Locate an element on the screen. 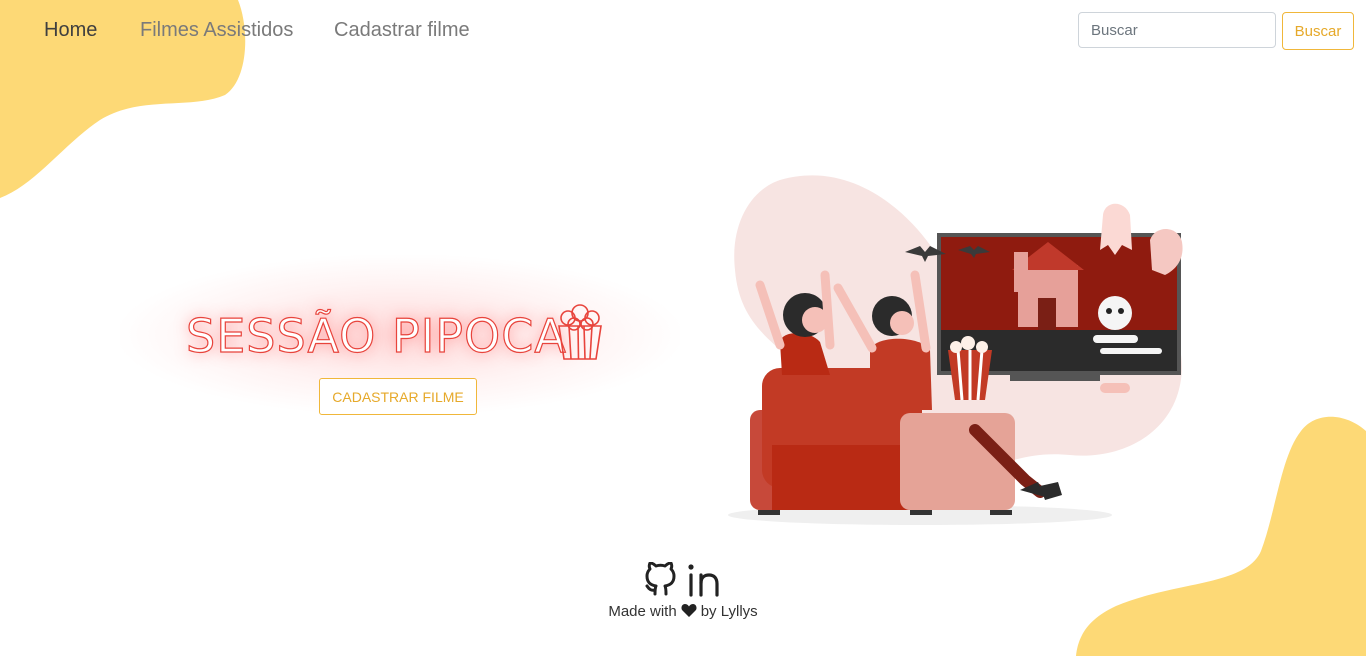 Image resolution: width=1366 pixels, height=656 pixels. search-button: Buscar is located at coordinates (1318, 31).